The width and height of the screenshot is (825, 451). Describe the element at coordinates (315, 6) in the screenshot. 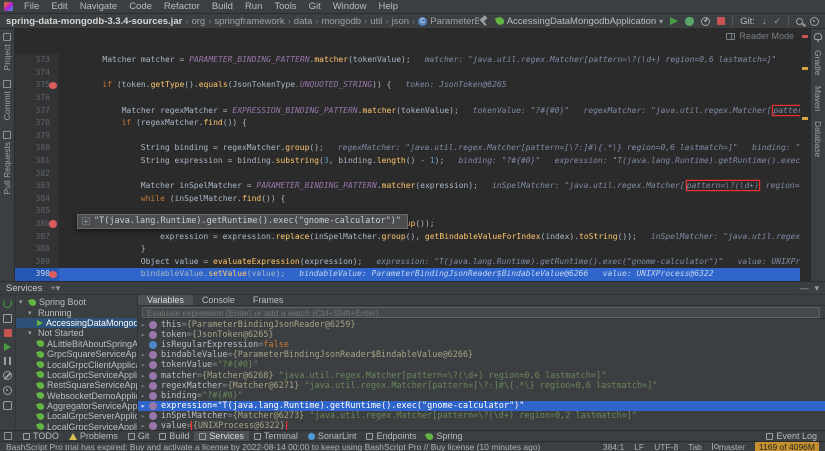

I see `menu-item-git: Git` at that location.